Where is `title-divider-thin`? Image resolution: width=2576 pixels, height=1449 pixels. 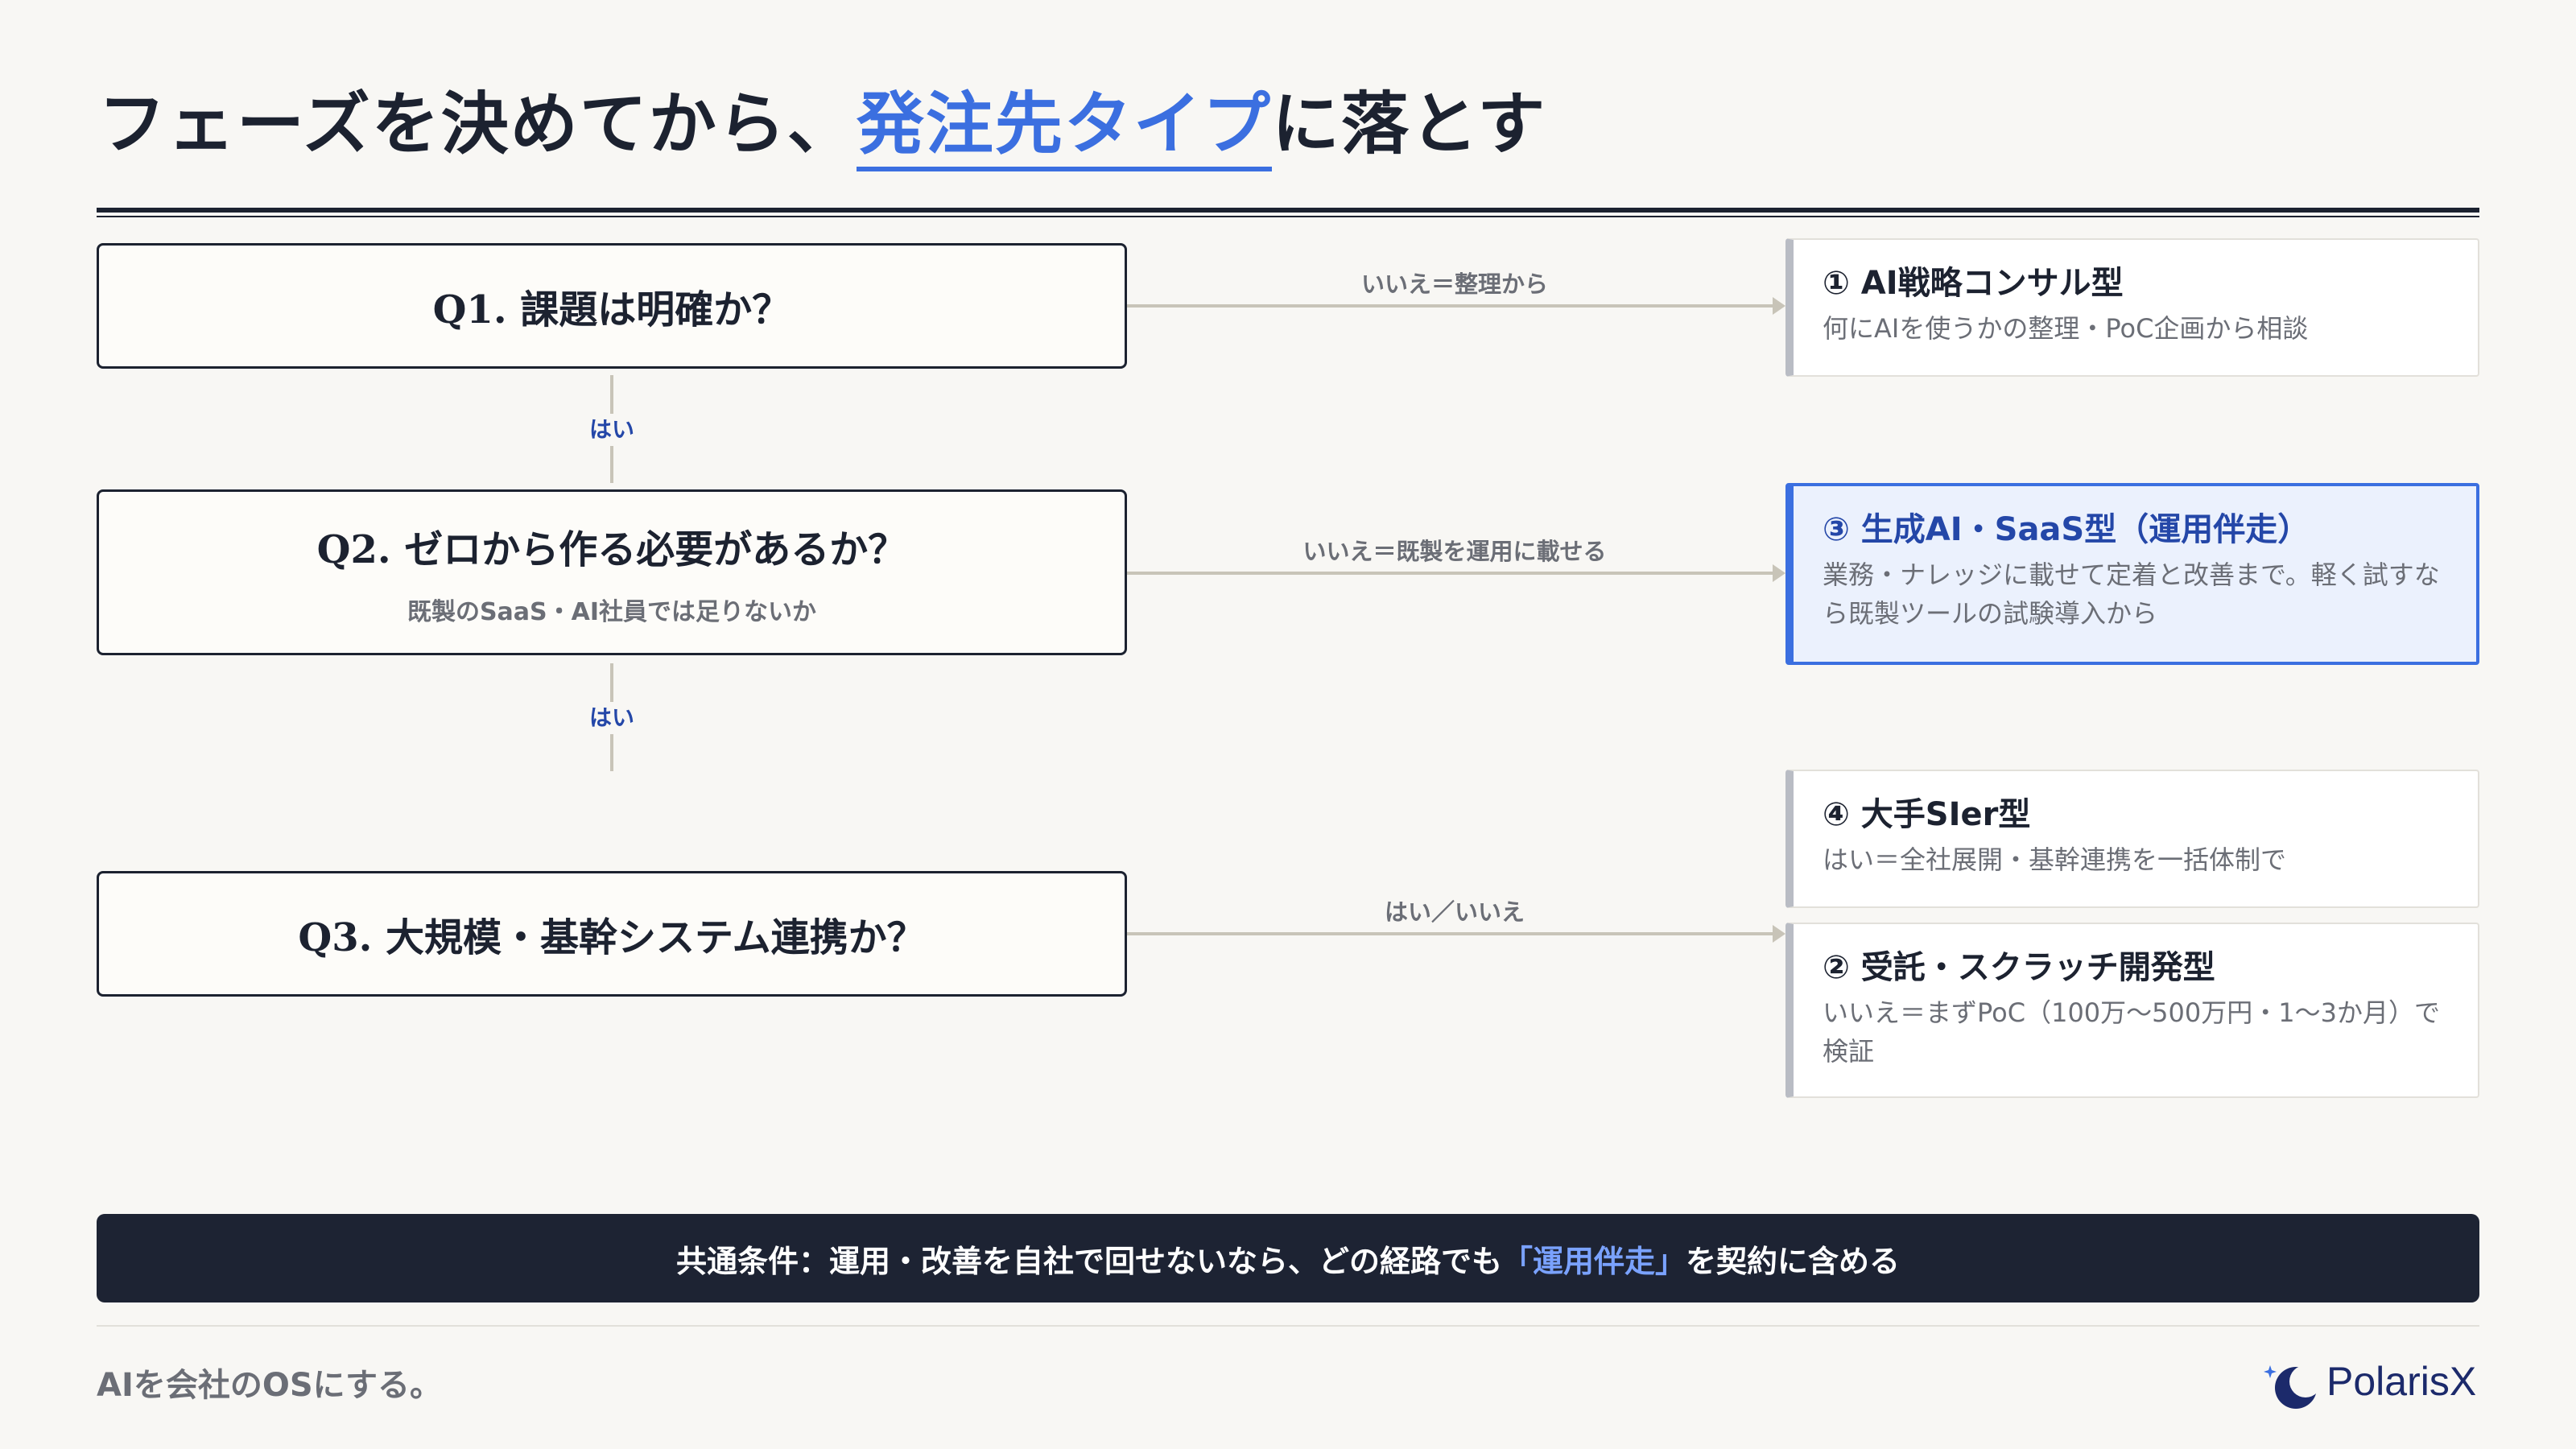 title-divider-thin is located at coordinates (1288, 216).